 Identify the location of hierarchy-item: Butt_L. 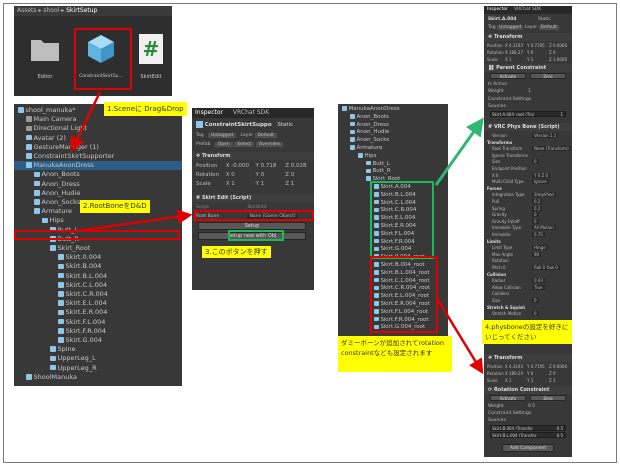
(393, 165).